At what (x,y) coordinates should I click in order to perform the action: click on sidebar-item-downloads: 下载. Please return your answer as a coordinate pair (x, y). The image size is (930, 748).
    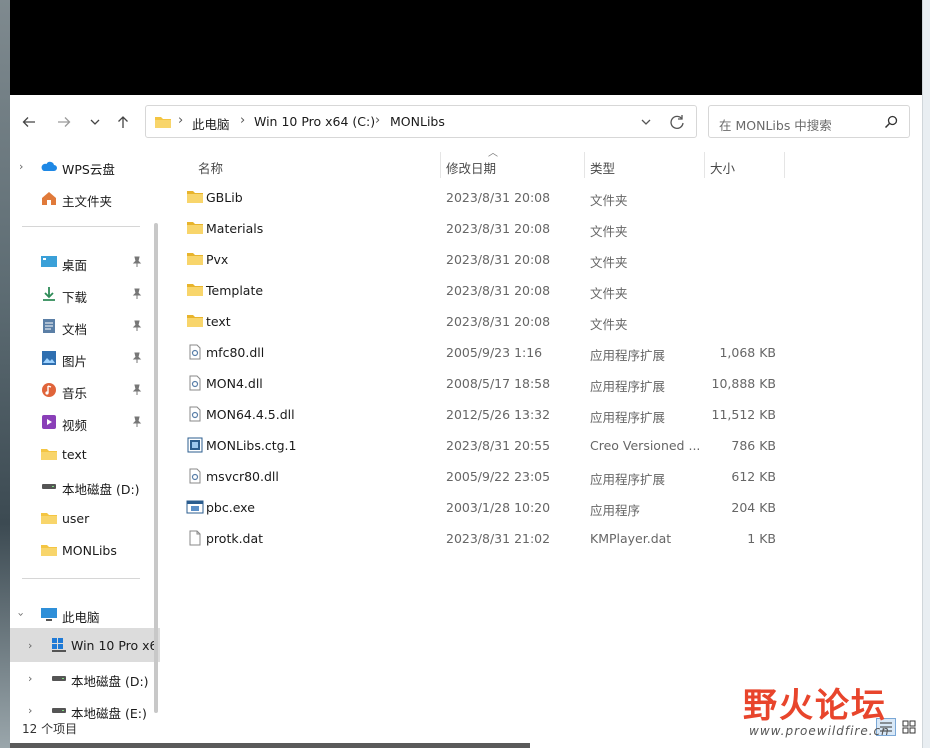
    Looking at the image, I should click on (85, 294).